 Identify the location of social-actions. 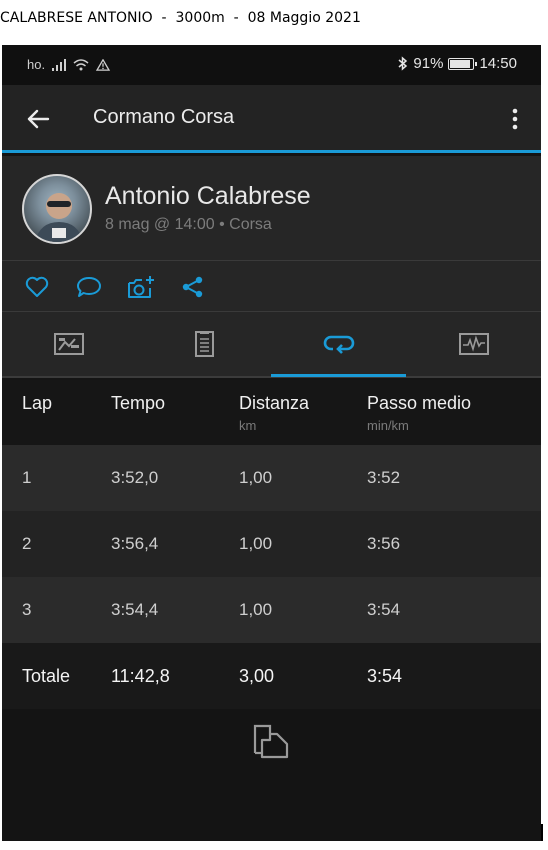
(271, 286).